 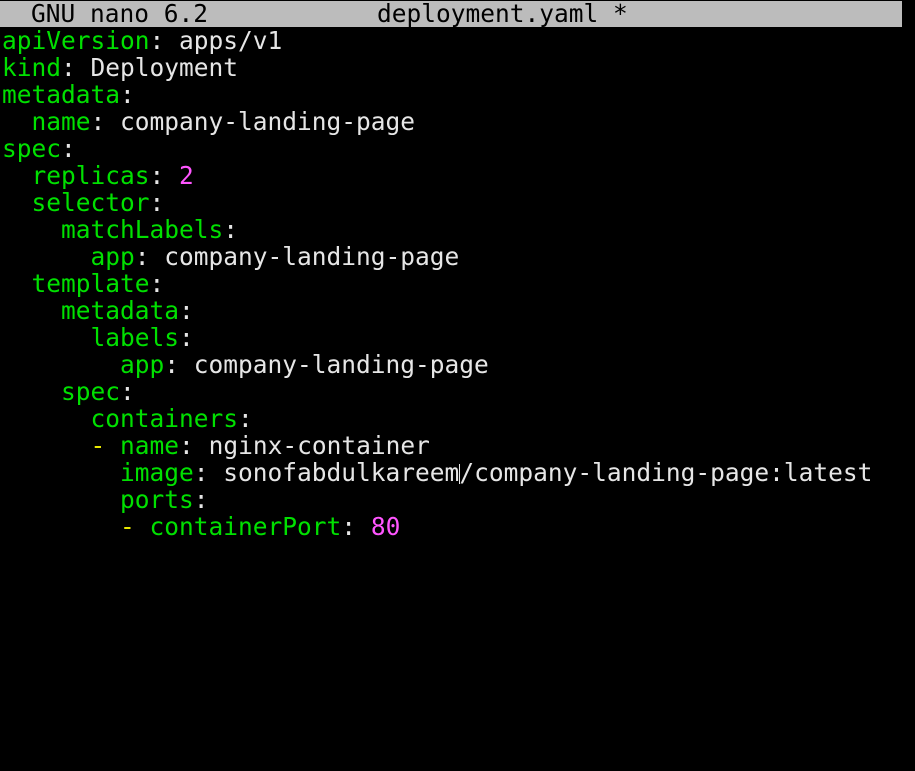 I want to click on editor-line: ports:, so click(x=458, y=499).